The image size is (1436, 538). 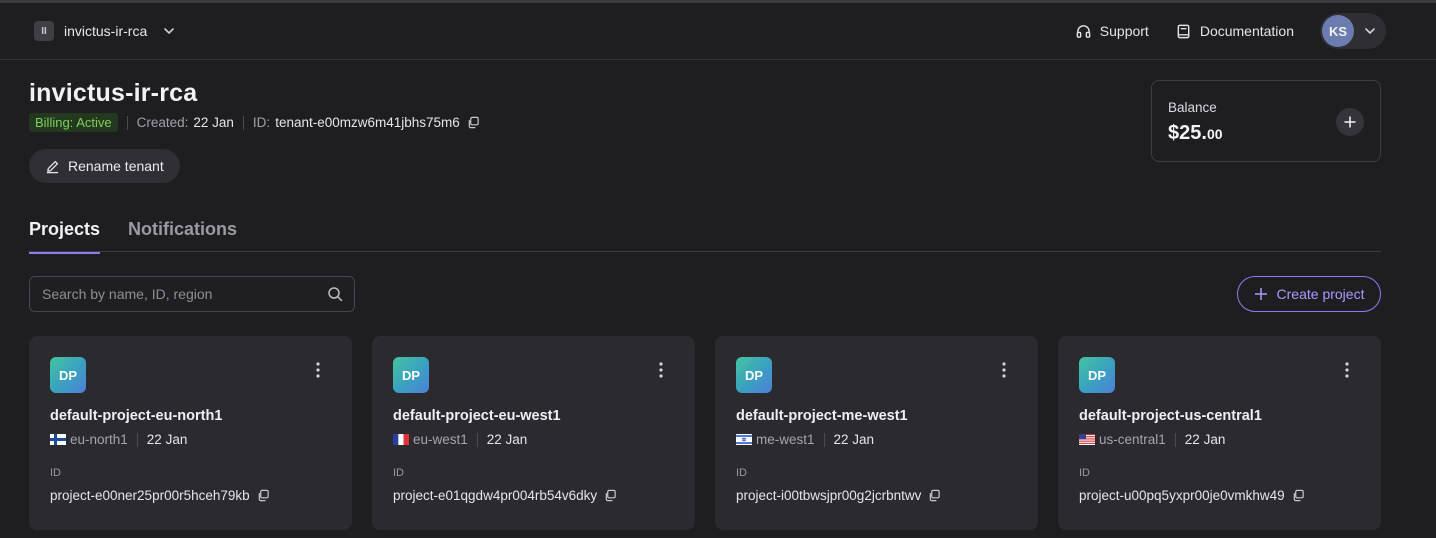 What do you see at coordinates (822, 416) in the screenshot?
I see `project-name: default-project-me-west1` at bounding box center [822, 416].